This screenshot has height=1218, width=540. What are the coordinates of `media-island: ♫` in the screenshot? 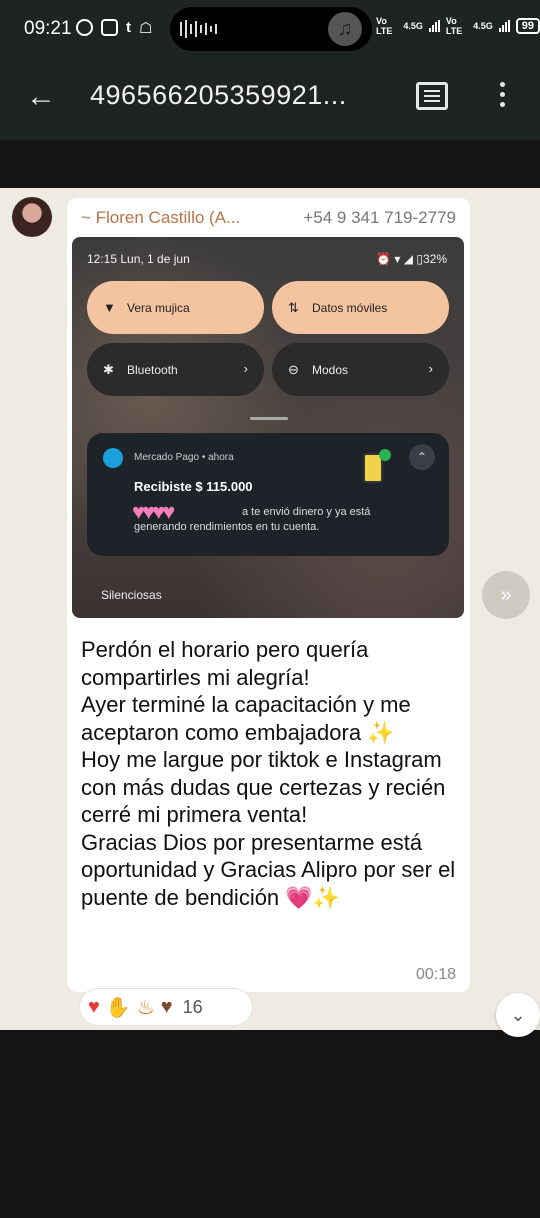 It's located at (271, 29).